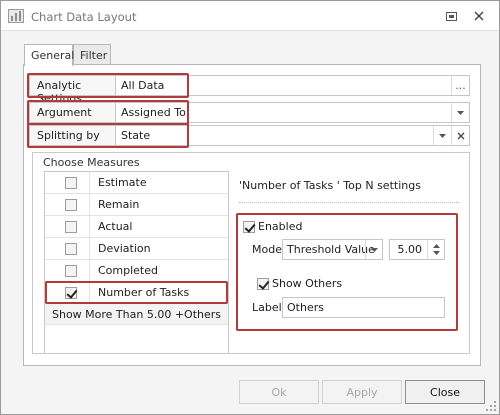 The image size is (500, 415). What do you see at coordinates (124, 248) in the screenshot?
I see `measure-label: Deviation` at bounding box center [124, 248].